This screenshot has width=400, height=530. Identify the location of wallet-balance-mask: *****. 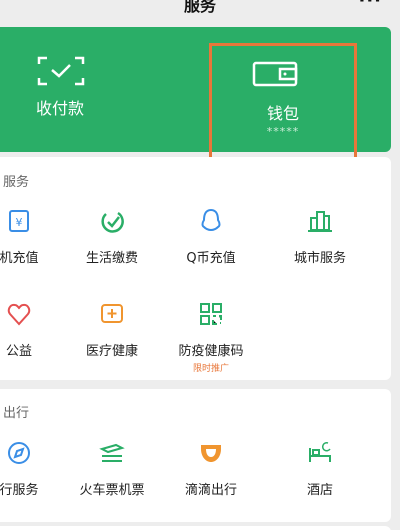
(283, 131).